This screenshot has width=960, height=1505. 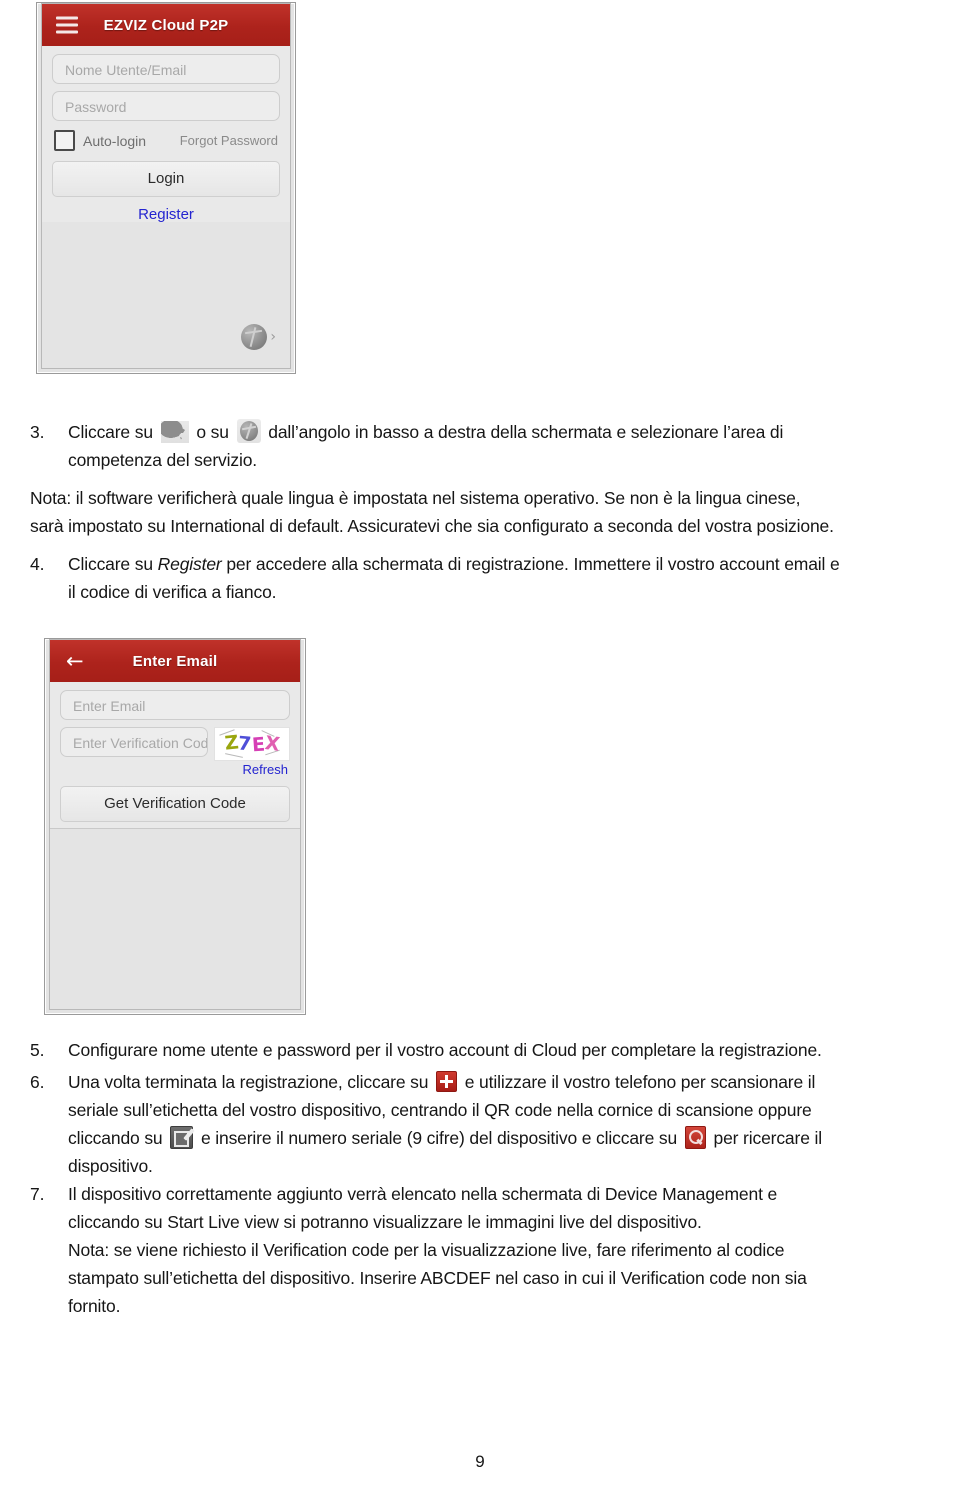 I want to click on login-title: EZVIZ Cloud P2P, so click(x=166, y=25).